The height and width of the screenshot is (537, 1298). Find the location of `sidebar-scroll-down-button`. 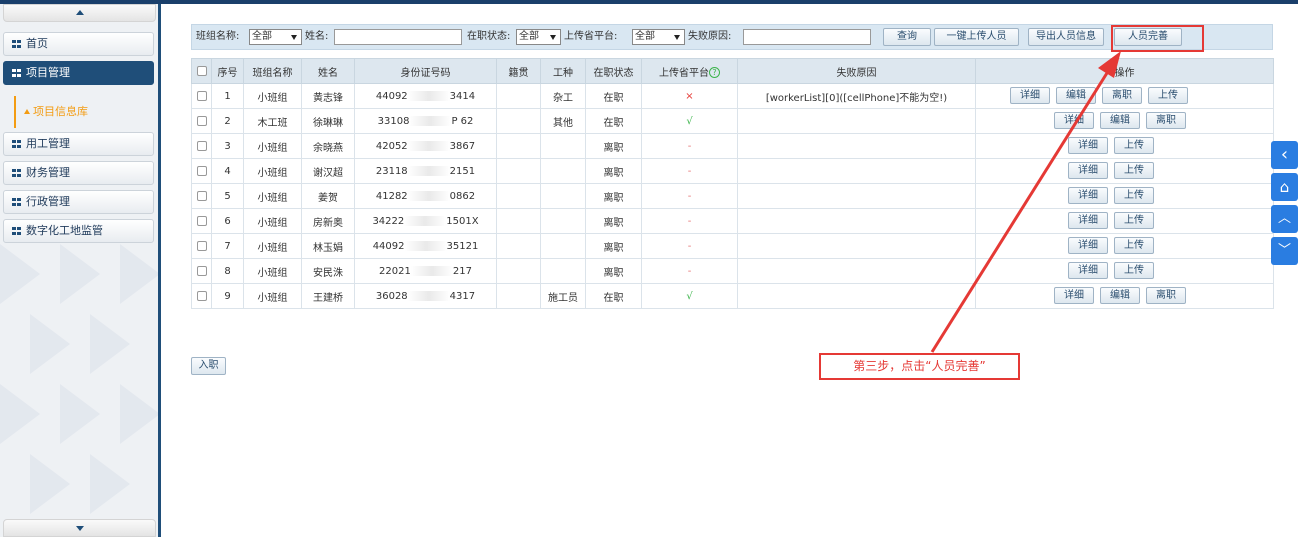

sidebar-scroll-down-button is located at coordinates (79, 528).